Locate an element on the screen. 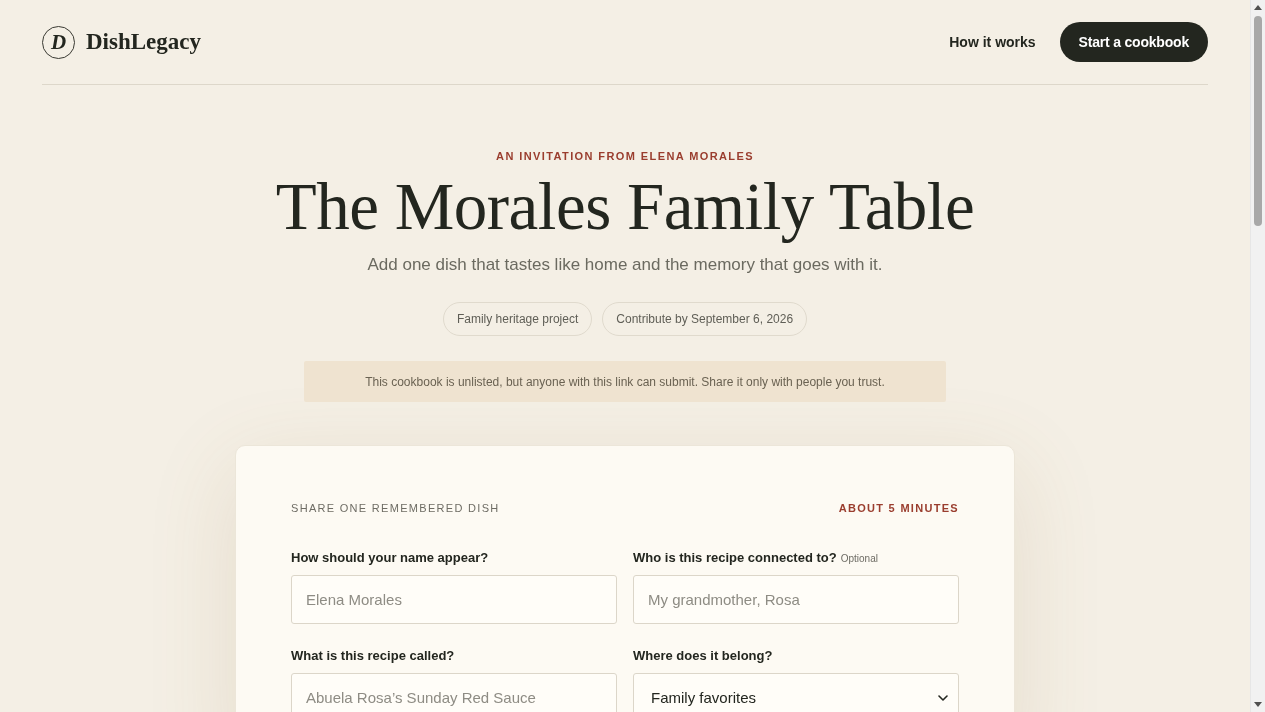 Image resolution: width=1265 pixels, height=712 pixels. scrollbar-thumb is located at coordinates (1258, 121).